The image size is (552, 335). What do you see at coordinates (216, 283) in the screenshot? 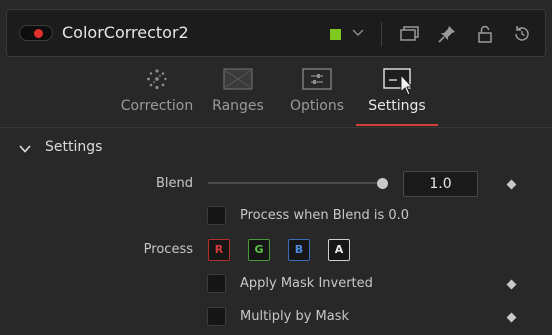
I see `apply-mask-inverted-checkbox` at bounding box center [216, 283].